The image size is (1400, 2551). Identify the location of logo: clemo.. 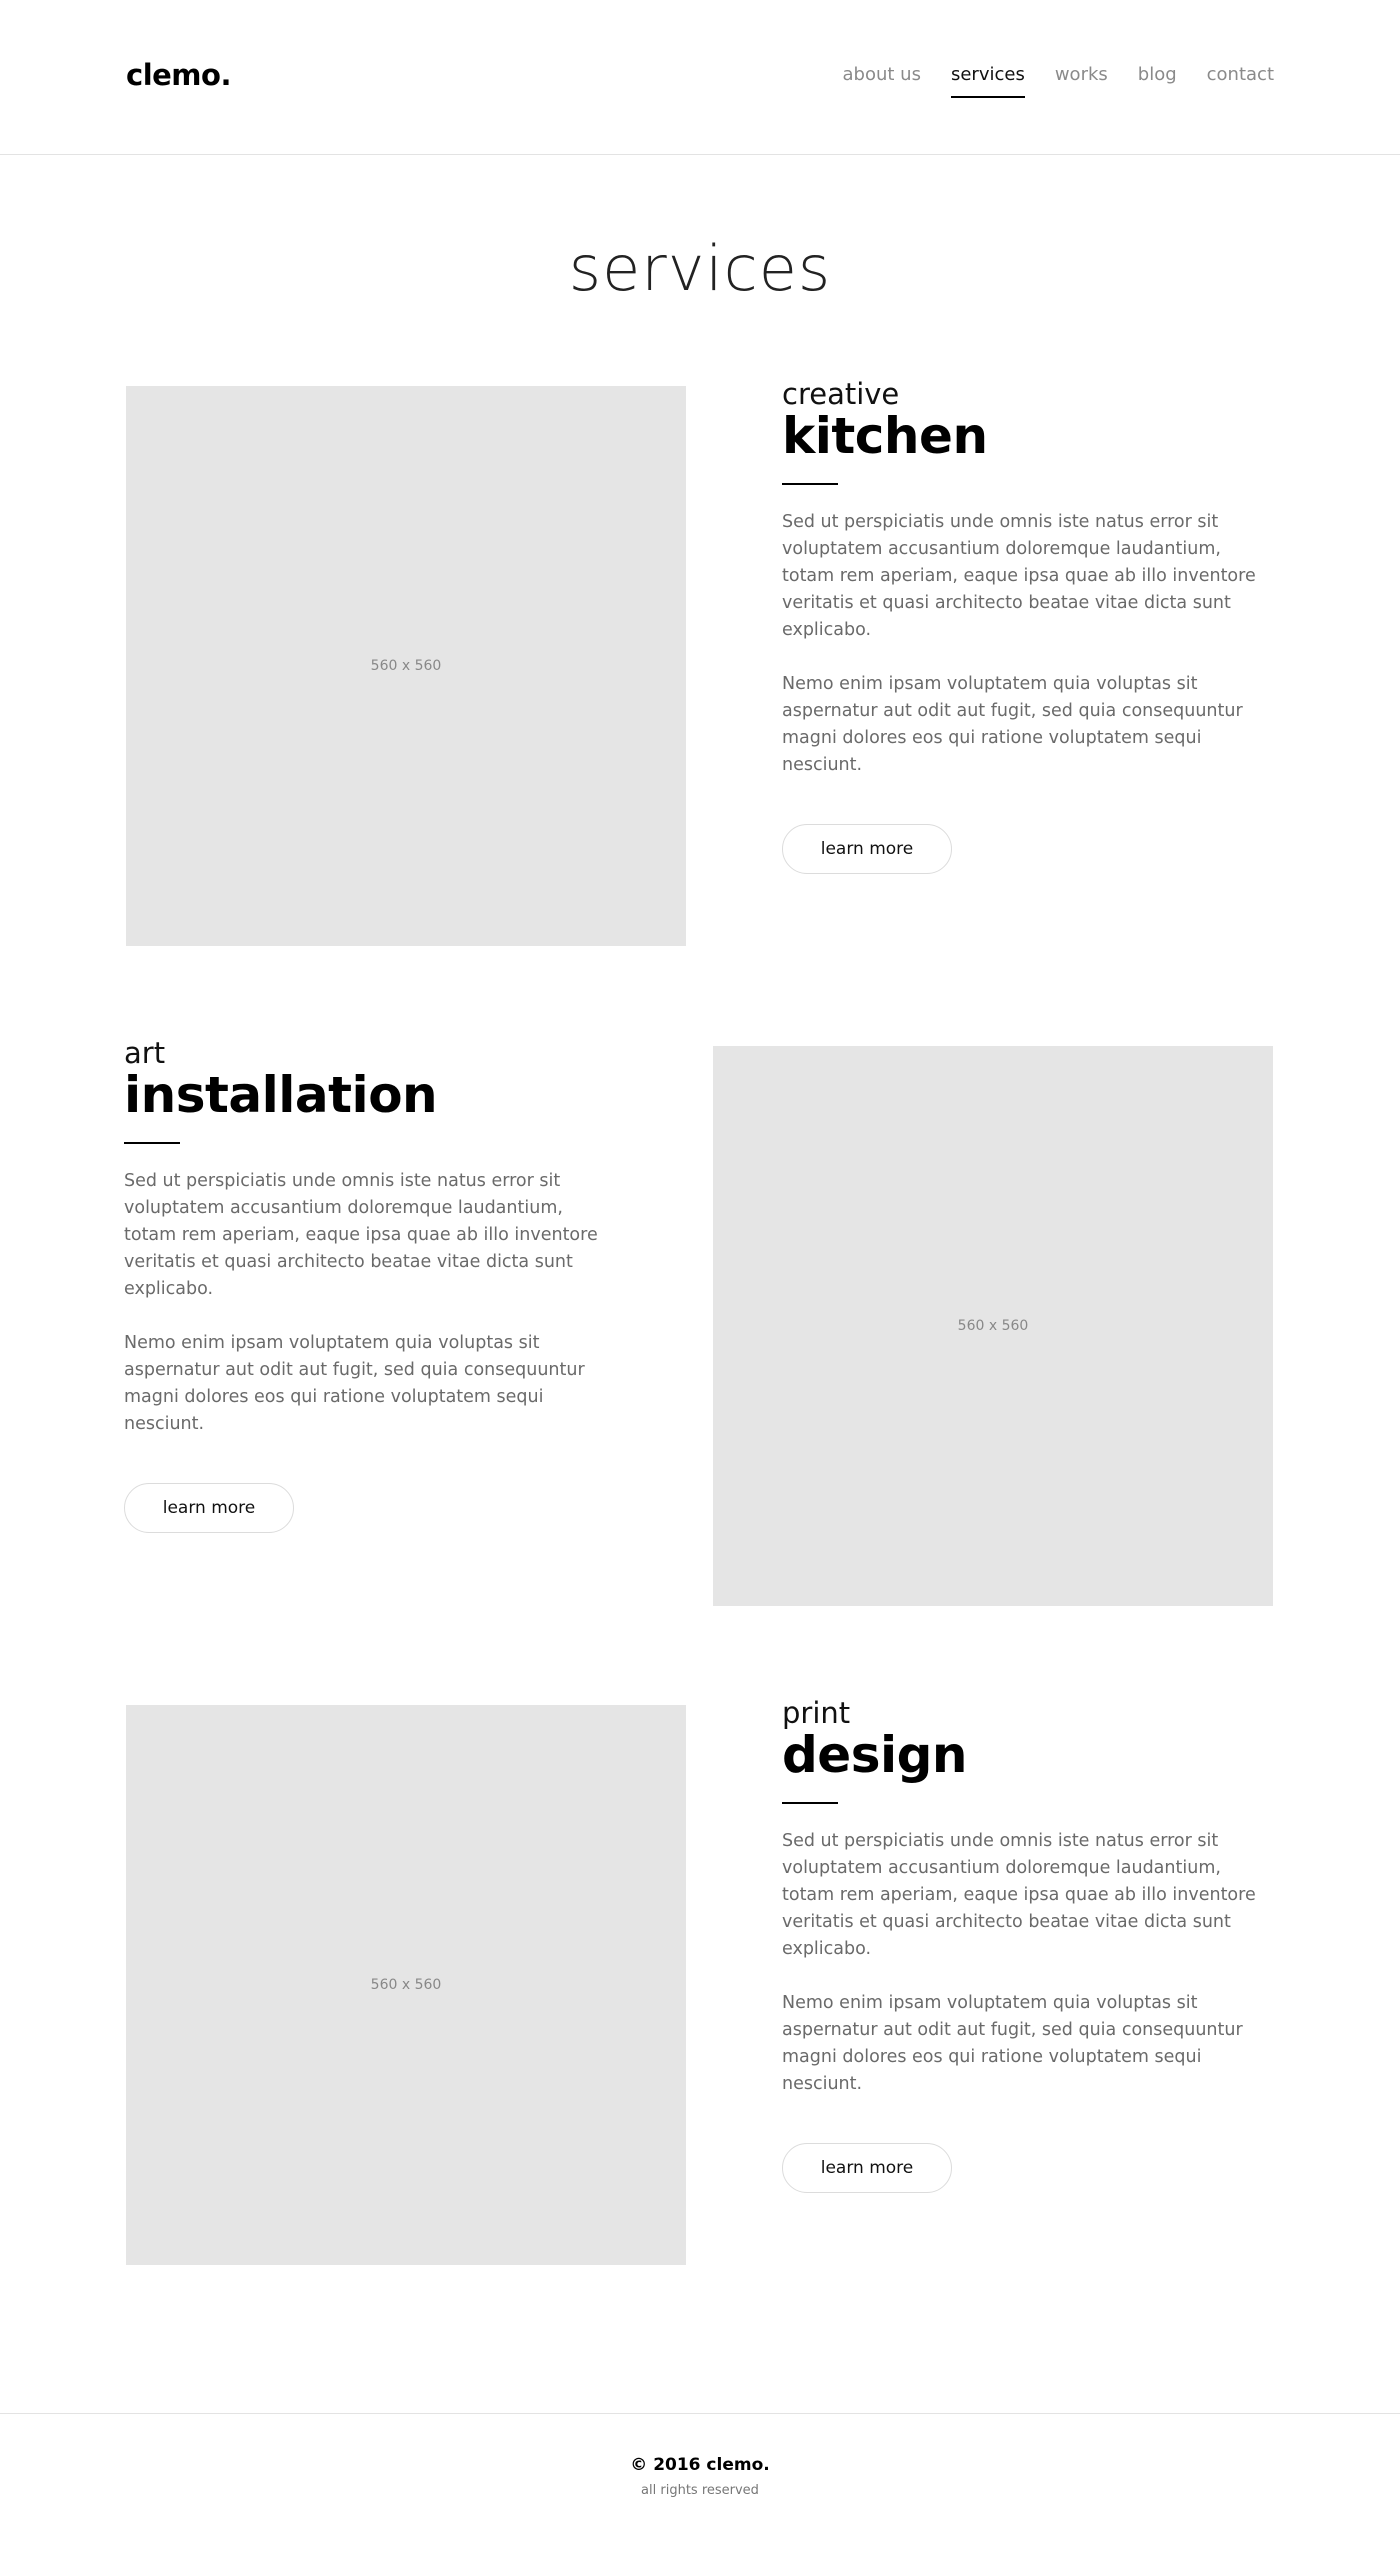
(178, 75).